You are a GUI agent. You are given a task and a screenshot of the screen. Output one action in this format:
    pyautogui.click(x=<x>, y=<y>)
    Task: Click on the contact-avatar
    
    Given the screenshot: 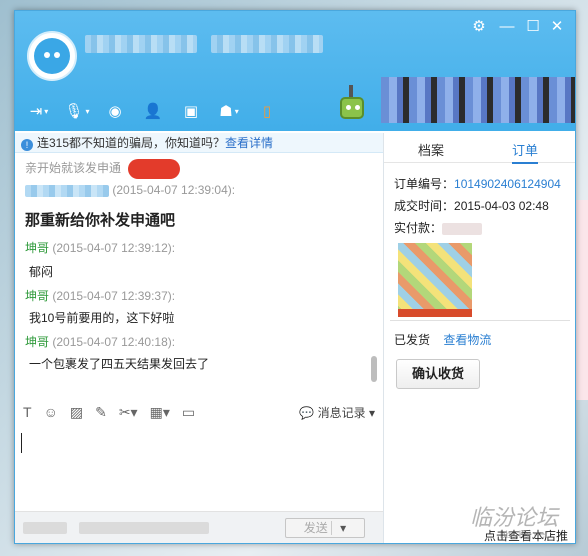 What is the action you would take?
    pyautogui.click(x=52, y=56)
    